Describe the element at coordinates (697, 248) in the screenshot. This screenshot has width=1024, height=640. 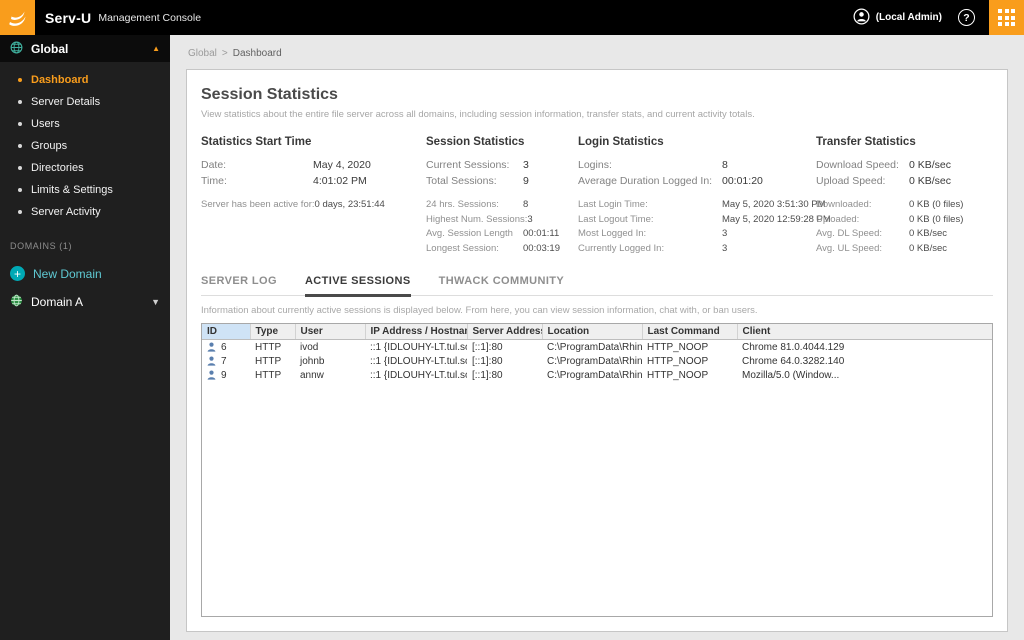
I see `stat-row: Currently Logged In: 3` at that location.